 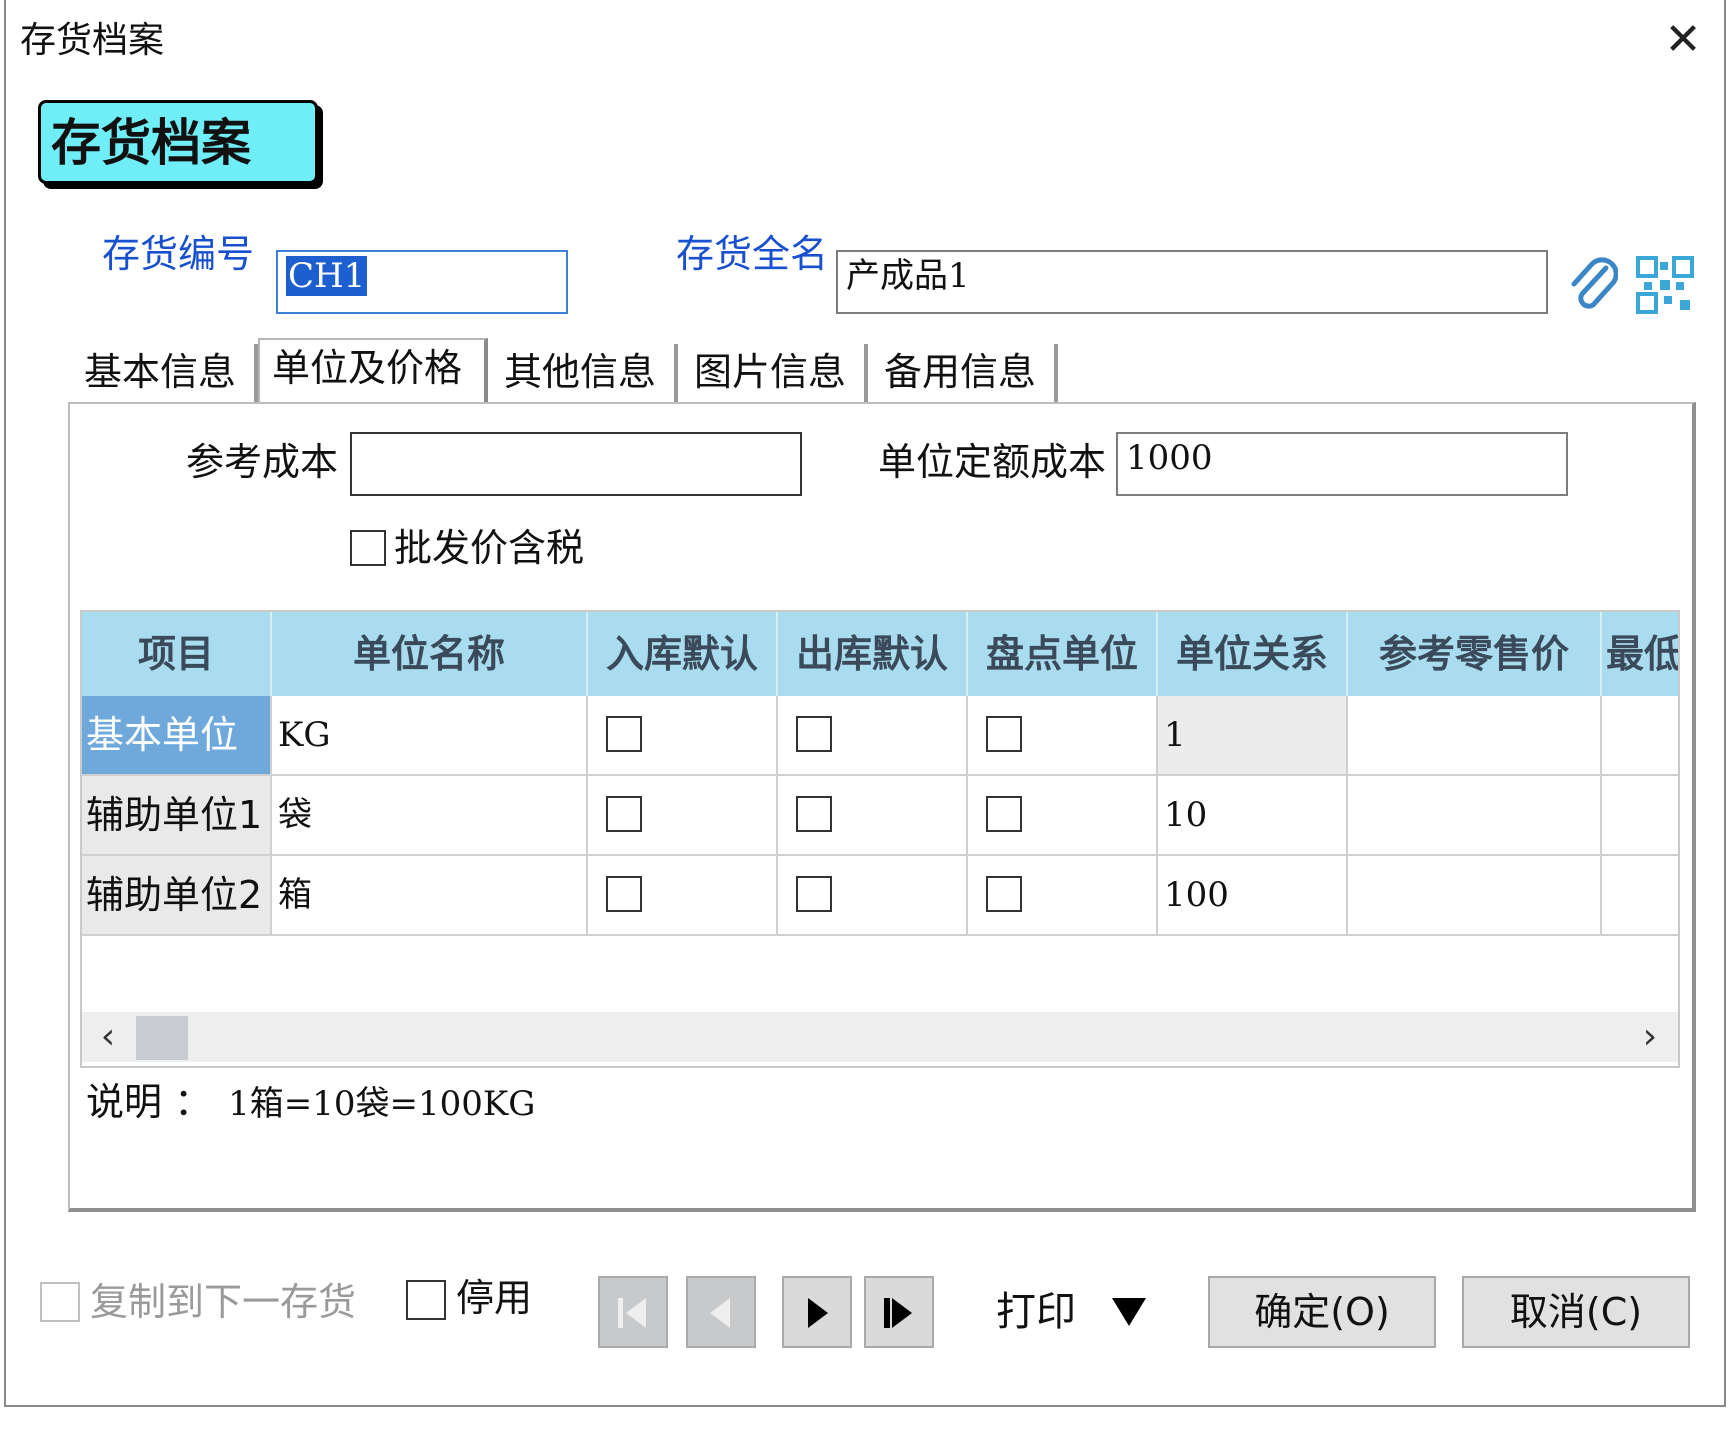 I want to click on disable-label: 停用, so click(x=494, y=1298).